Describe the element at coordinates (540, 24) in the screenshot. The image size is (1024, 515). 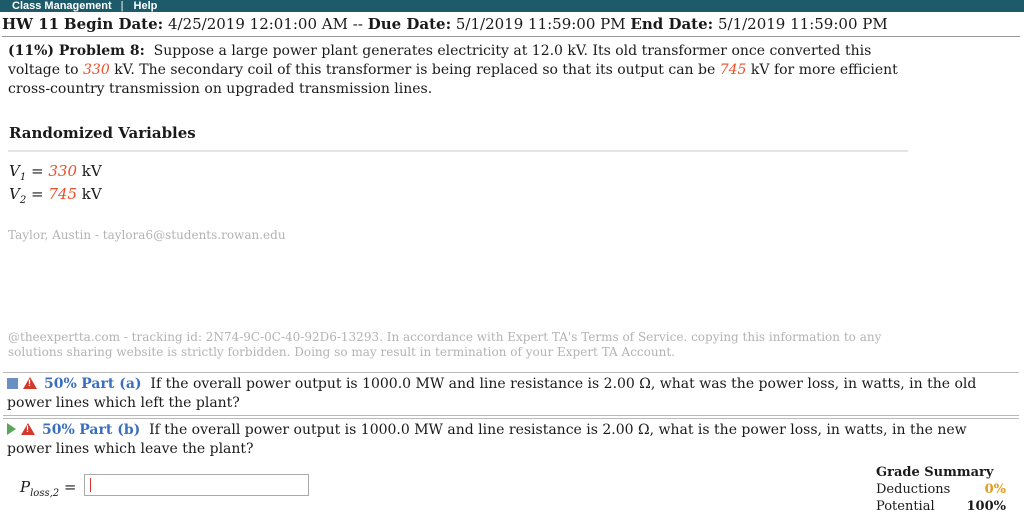
I see `due-date-value: 5/1/2019 11:59:00 PM` at that location.